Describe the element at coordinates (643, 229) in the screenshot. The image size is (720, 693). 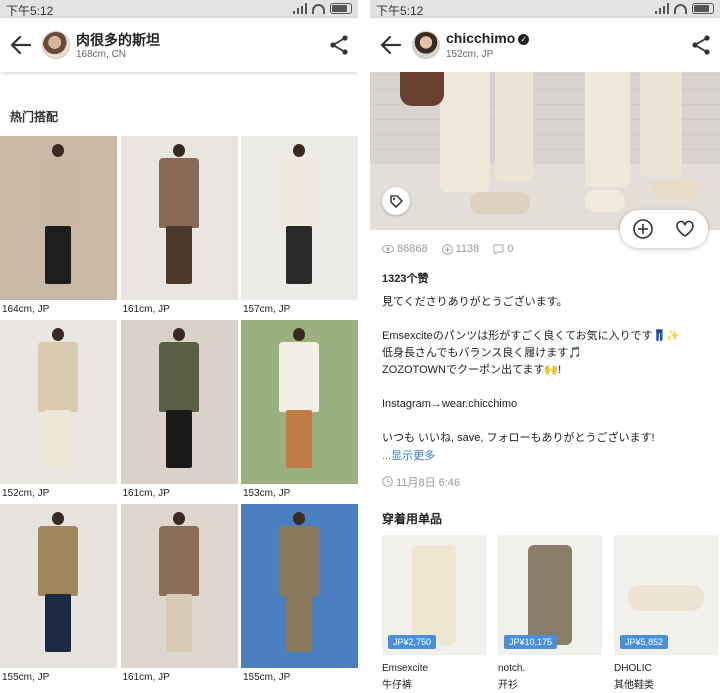
I see `add-icon` at that location.